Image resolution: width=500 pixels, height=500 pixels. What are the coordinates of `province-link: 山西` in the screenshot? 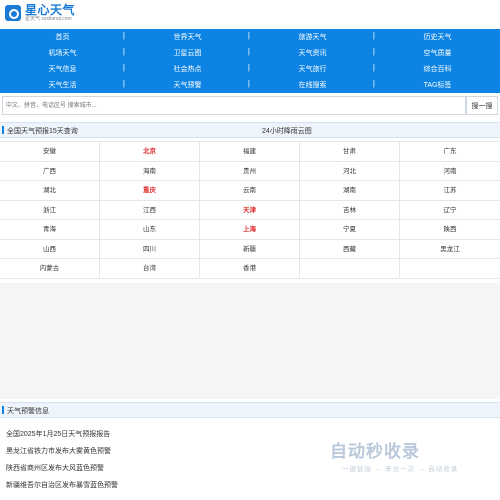 It's located at (50, 248).